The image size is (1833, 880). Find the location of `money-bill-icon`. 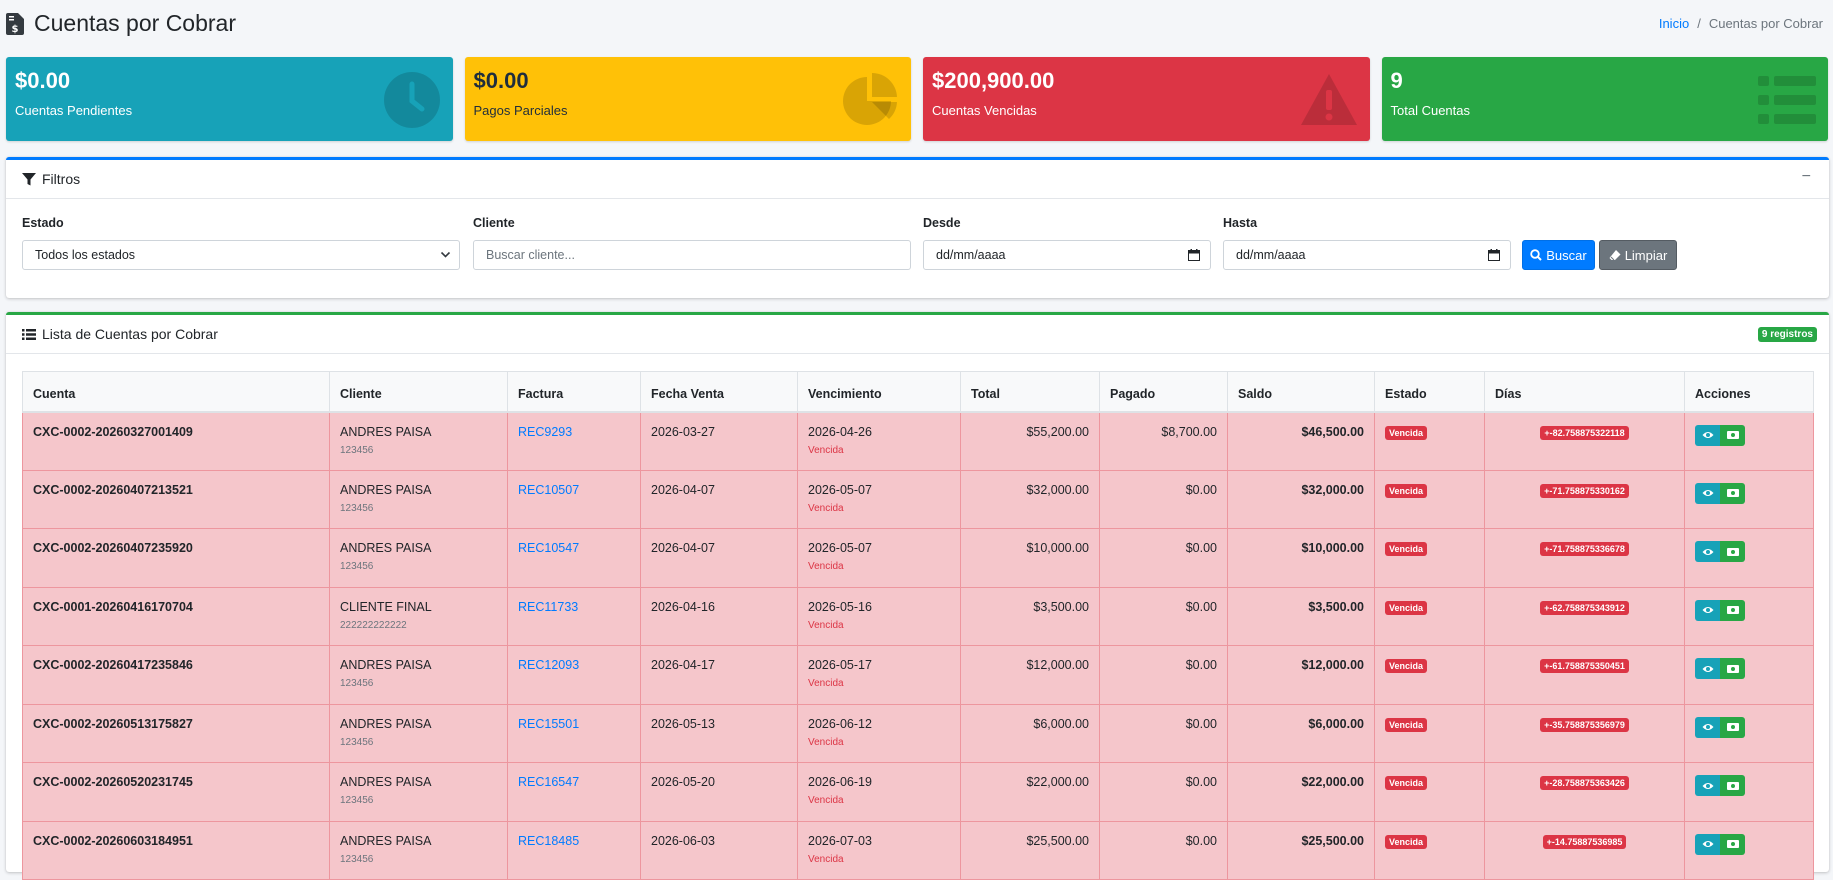

money-bill-icon is located at coordinates (1732, 551).